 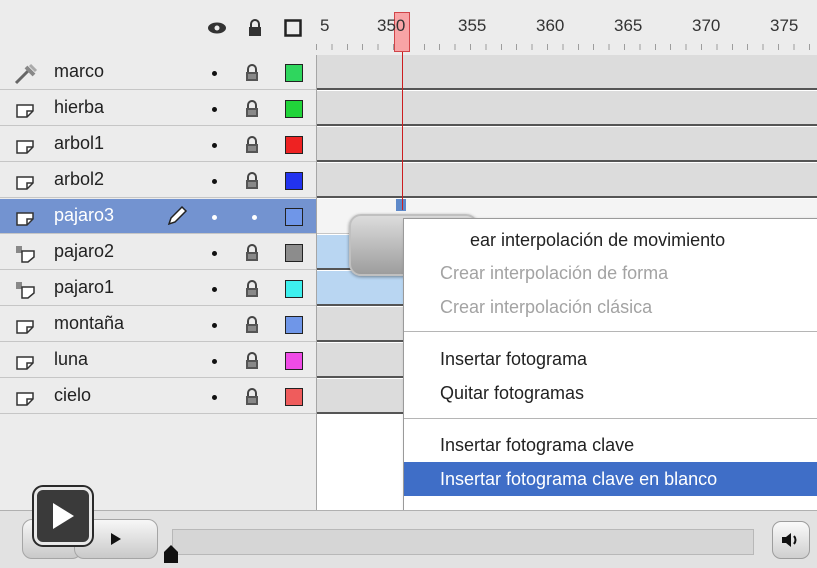 I want to click on scrub-bar, so click(x=463, y=542).